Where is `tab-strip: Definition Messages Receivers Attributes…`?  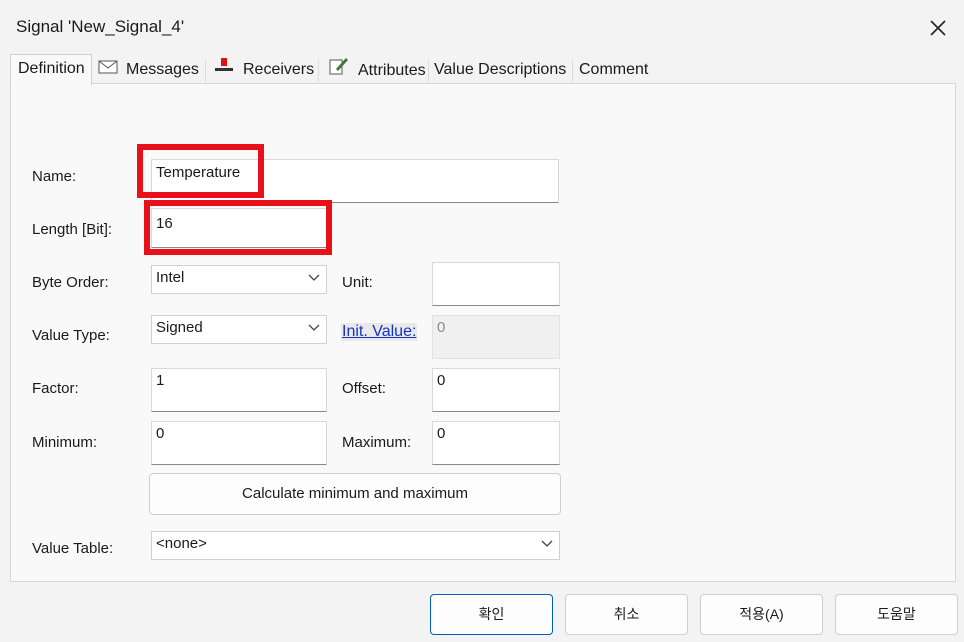 tab-strip: Definition Messages Receivers Attributes… is located at coordinates (483, 69).